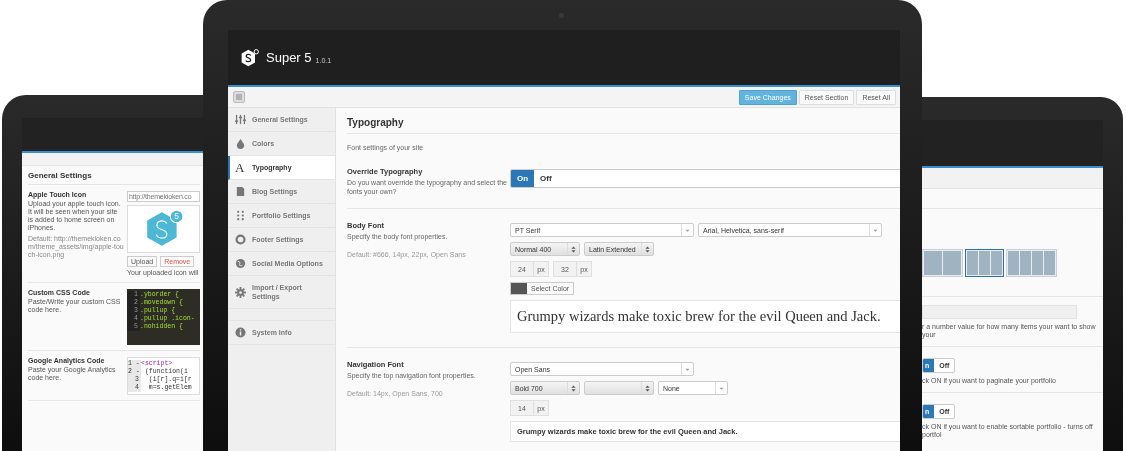 The height and width of the screenshot is (451, 1126). I want to click on on-toggle: On, so click(523, 178).